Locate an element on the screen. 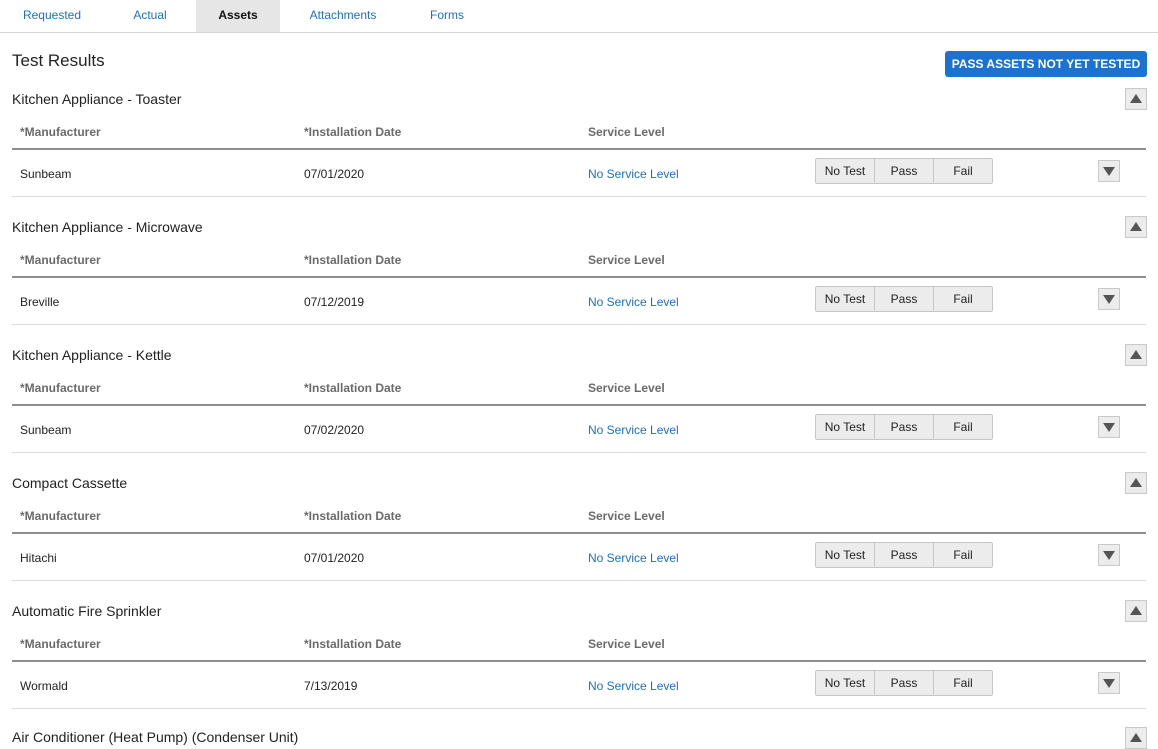 The width and height of the screenshot is (1158, 749). page-title: Test Results is located at coordinates (58, 60).